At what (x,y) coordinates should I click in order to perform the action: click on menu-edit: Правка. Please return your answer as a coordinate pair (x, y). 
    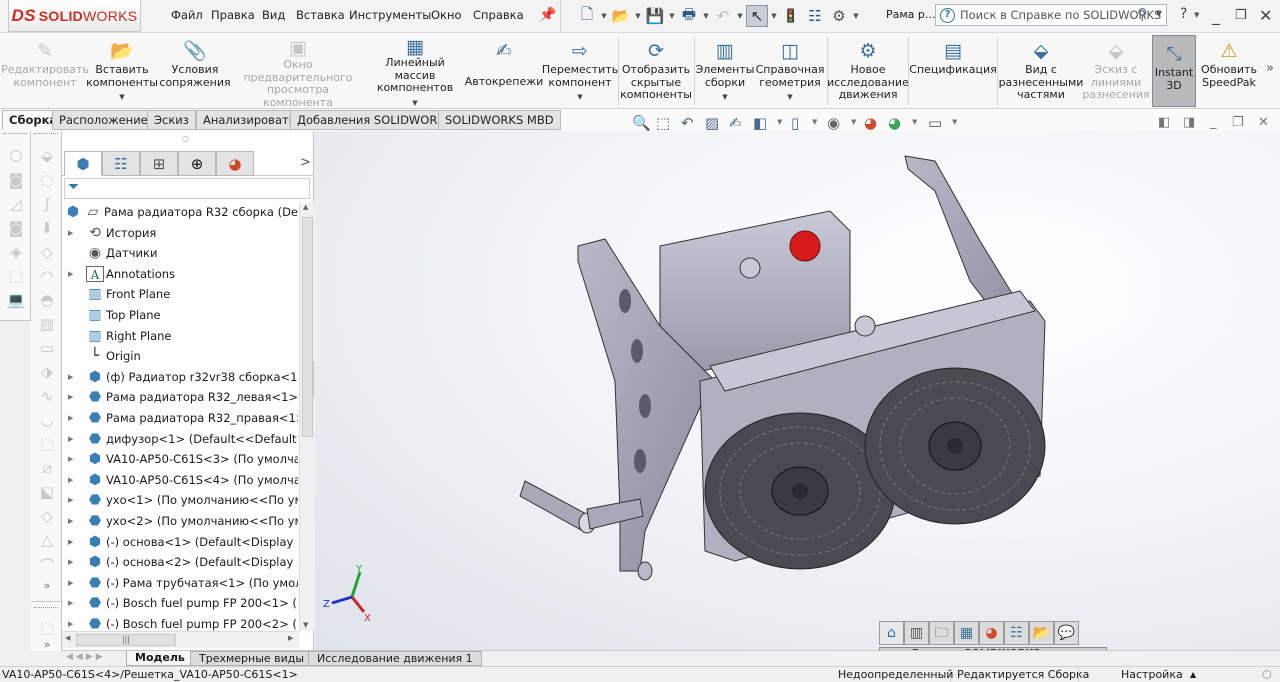
    Looking at the image, I should click on (233, 15).